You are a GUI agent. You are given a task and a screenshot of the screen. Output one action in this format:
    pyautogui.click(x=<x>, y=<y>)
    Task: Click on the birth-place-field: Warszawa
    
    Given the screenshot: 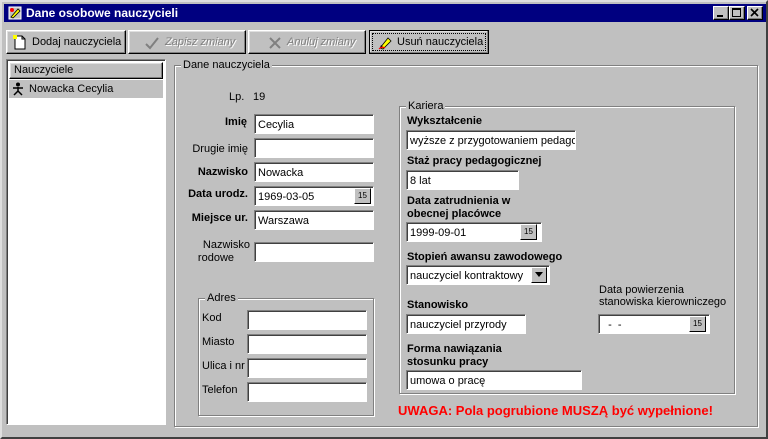 What is the action you would take?
    pyautogui.click(x=314, y=220)
    